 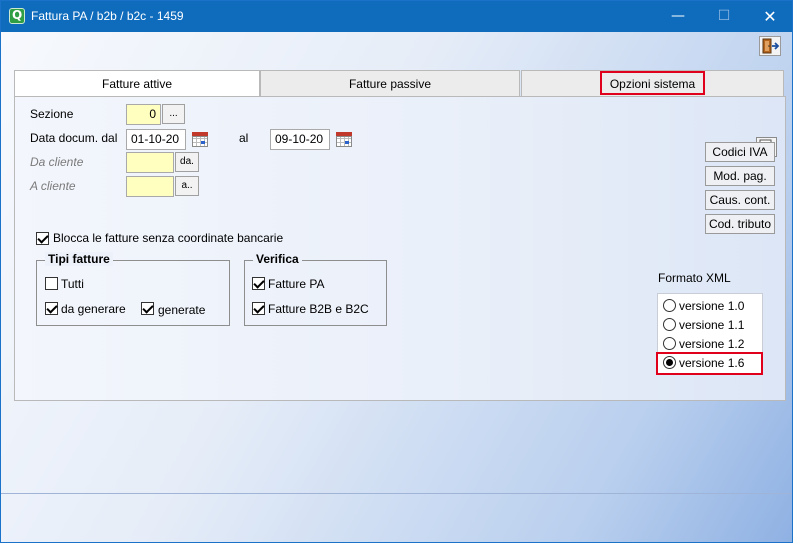 I want to click on data-dal-input: 01-10-20, so click(x=156, y=139).